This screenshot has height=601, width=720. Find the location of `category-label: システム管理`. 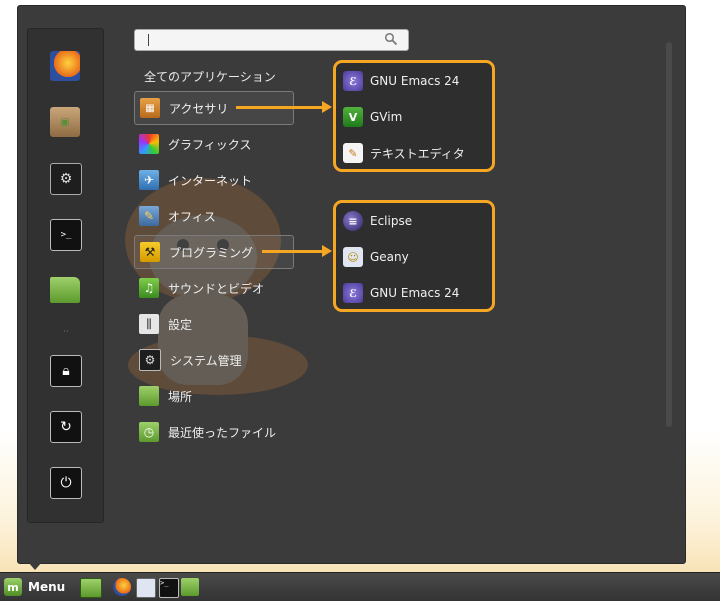

category-label: システム管理 is located at coordinates (206, 360).